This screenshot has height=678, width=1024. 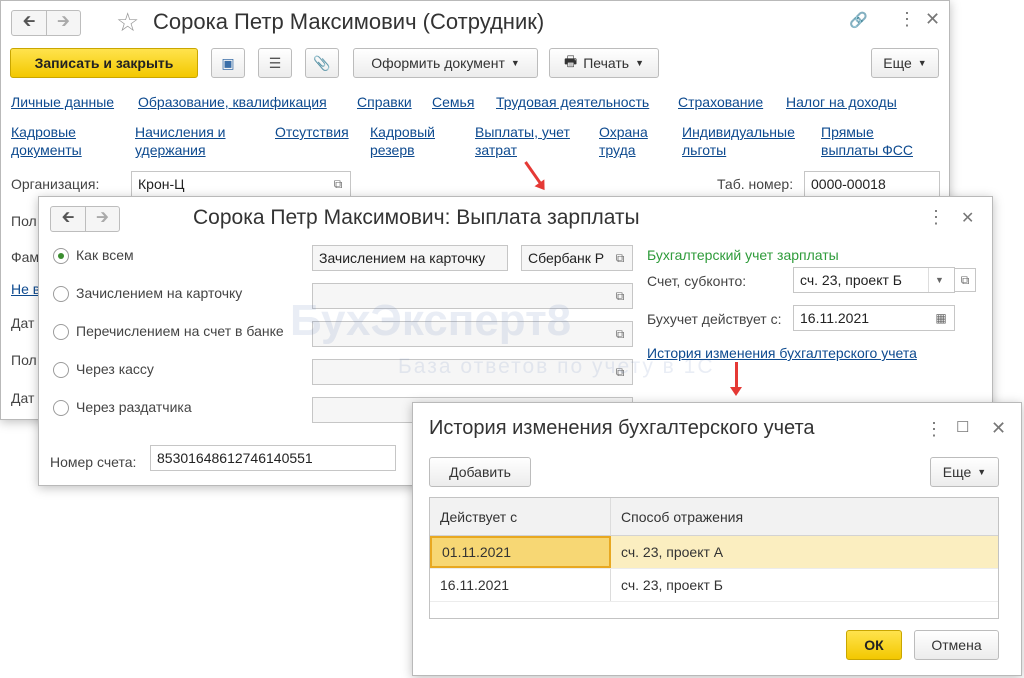 I want to click on nav-link-line: Начисления и, so click(x=180, y=132).